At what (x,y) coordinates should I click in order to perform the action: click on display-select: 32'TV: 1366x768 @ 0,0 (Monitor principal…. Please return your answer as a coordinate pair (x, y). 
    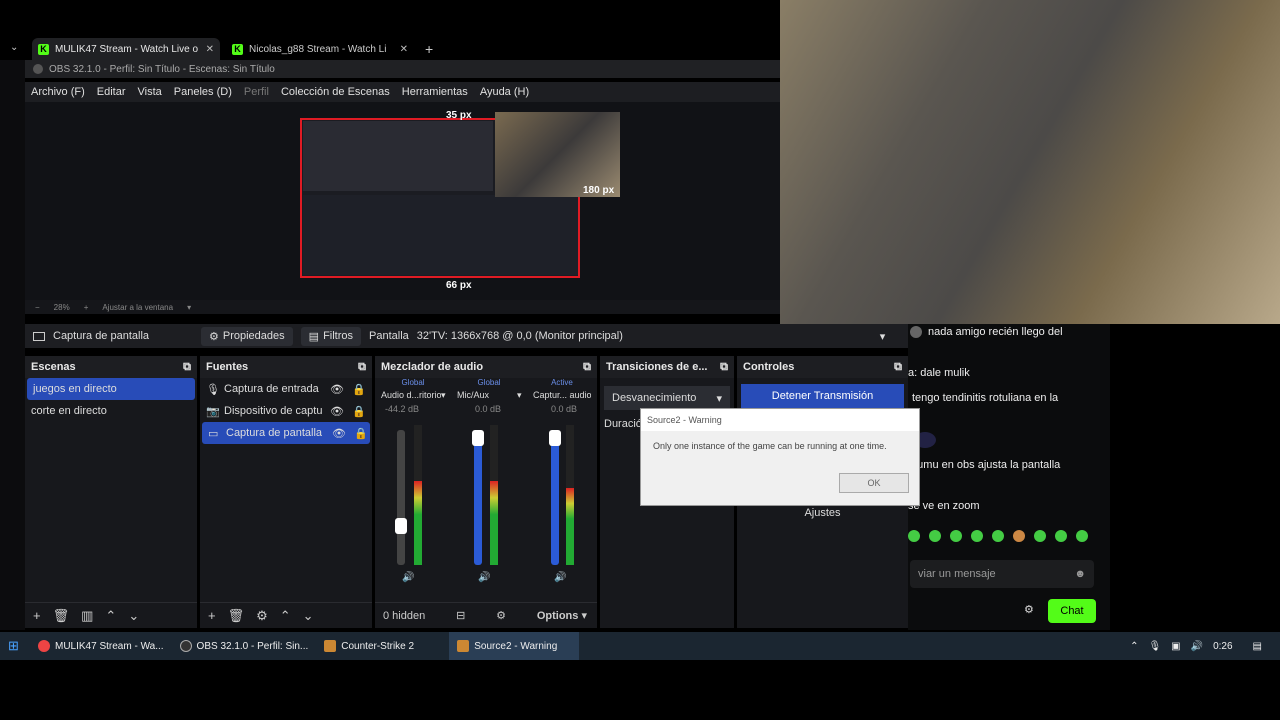
    Looking at the image, I should click on (644, 336).